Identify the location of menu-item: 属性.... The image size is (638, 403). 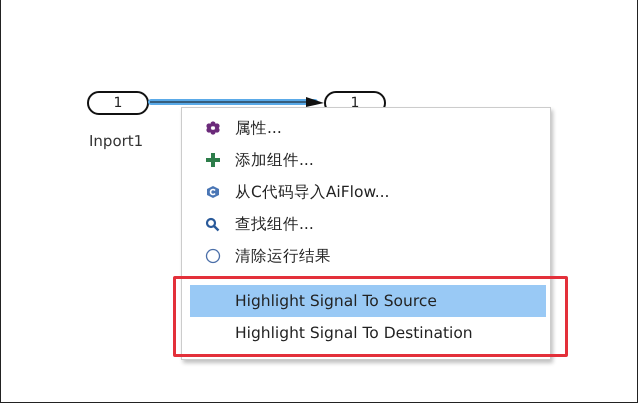
(368, 128).